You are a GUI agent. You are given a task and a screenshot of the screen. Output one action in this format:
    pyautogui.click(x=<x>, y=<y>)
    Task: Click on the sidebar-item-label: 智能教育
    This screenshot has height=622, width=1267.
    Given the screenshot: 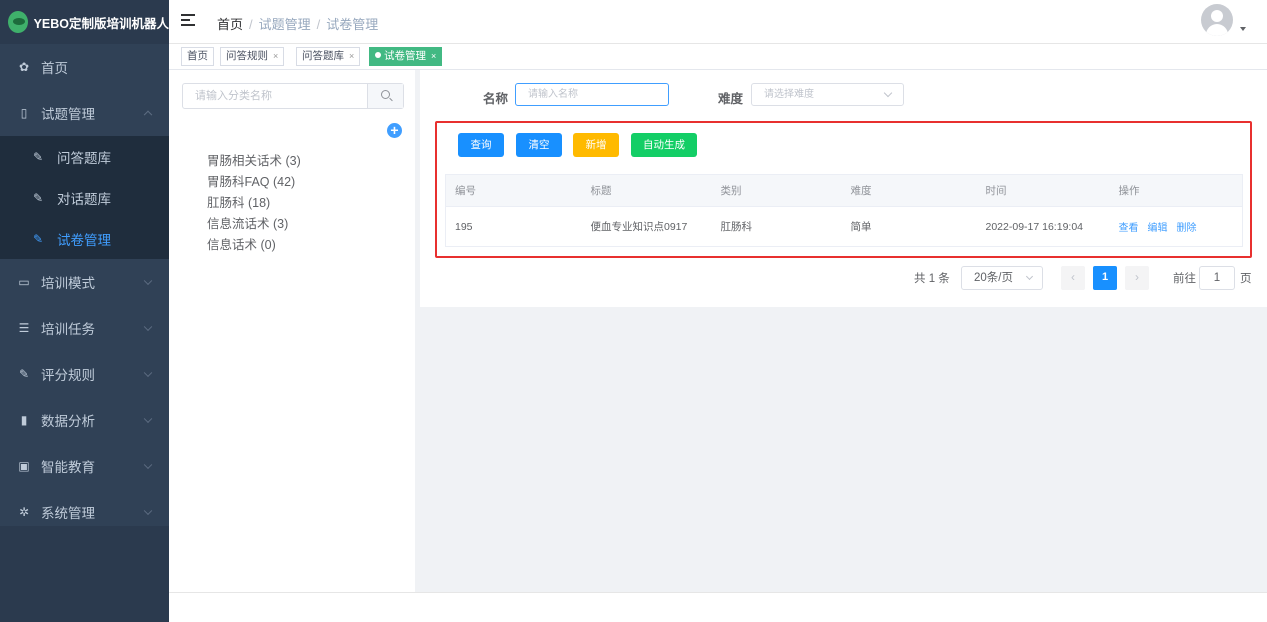 What is the action you would take?
    pyautogui.click(x=68, y=467)
    